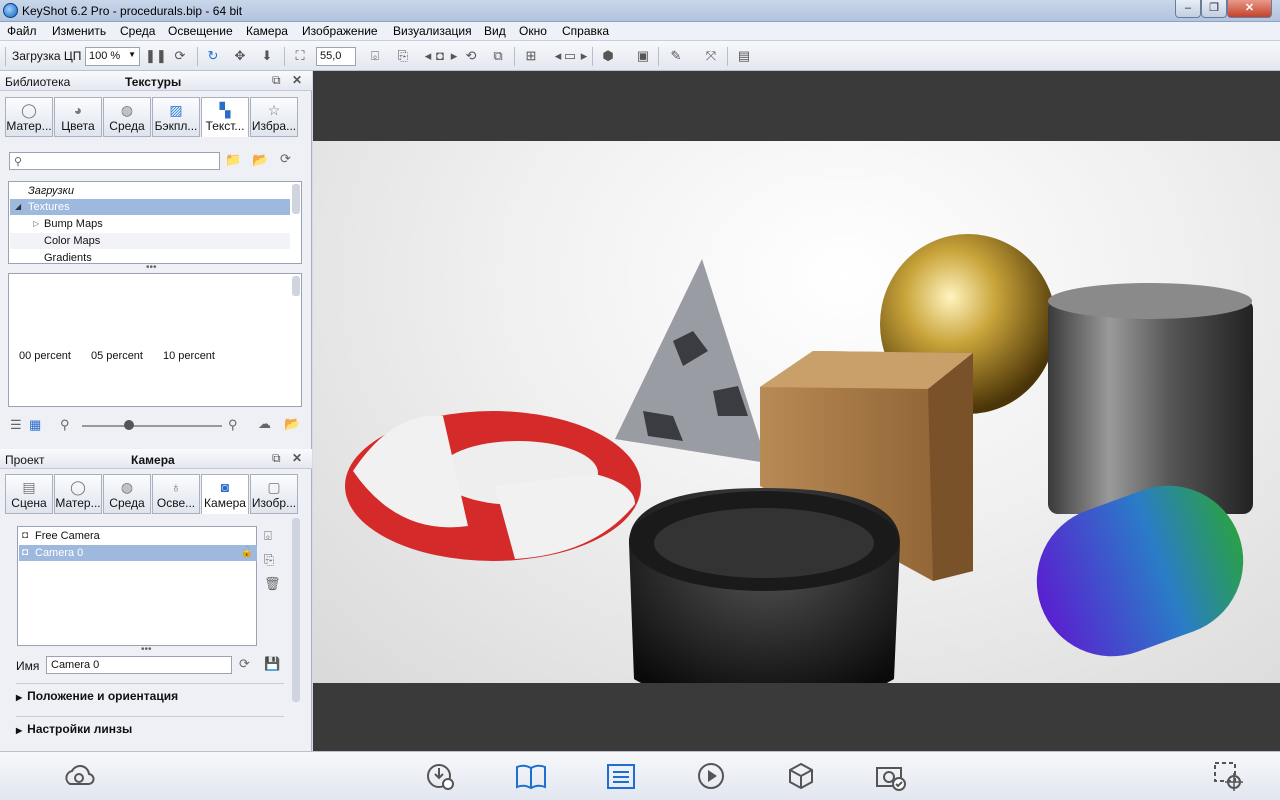  What do you see at coordinates (268, 536) in the screenshot?
I see `add-camera-icon: ⌻` at bounding box center [268, 536].